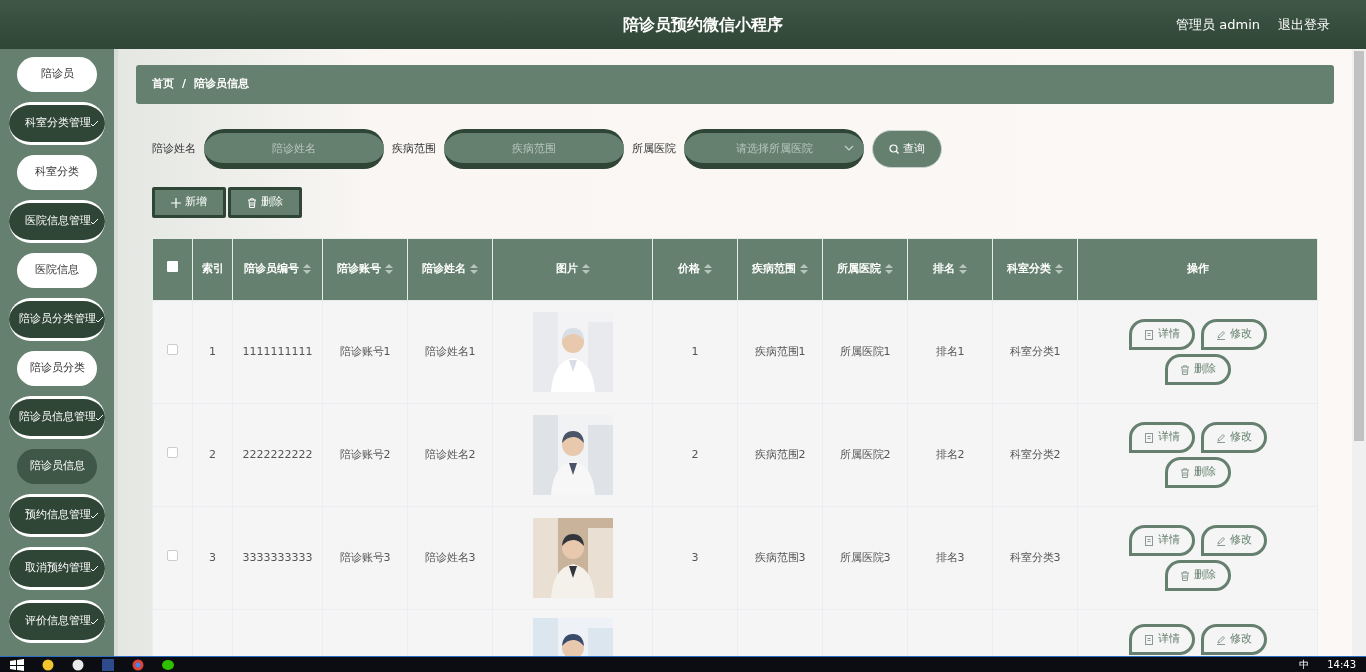  What do you see at coordinates (57, 417) in the screenshot?
I see `sidebar-group: 陪诊员信息管理` at bounding box center [57, 417].